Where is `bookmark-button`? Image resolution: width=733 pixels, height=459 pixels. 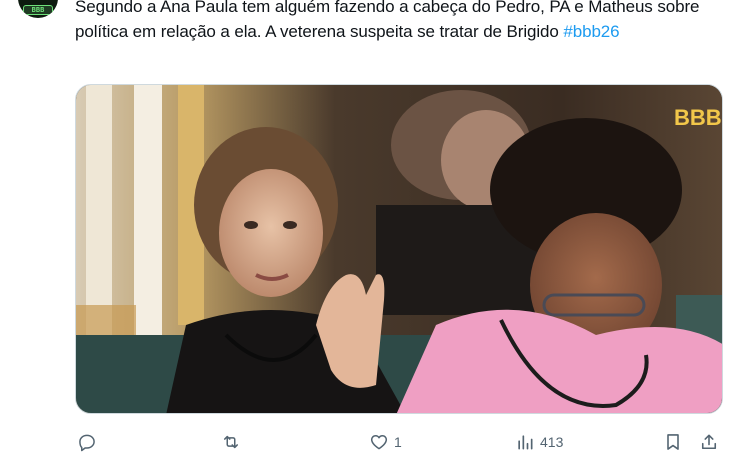 bookmark-button is located at coordinates (673, 442).